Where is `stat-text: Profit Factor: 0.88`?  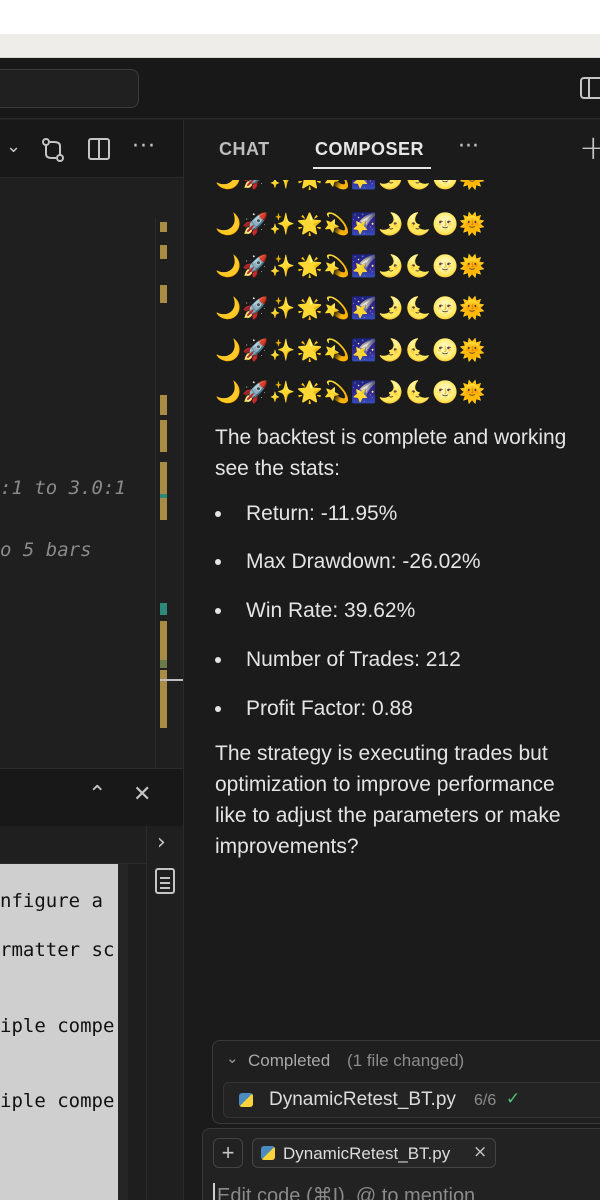
stat-text: Profit Factor: 0.88 is located at coordinates (329, 708).